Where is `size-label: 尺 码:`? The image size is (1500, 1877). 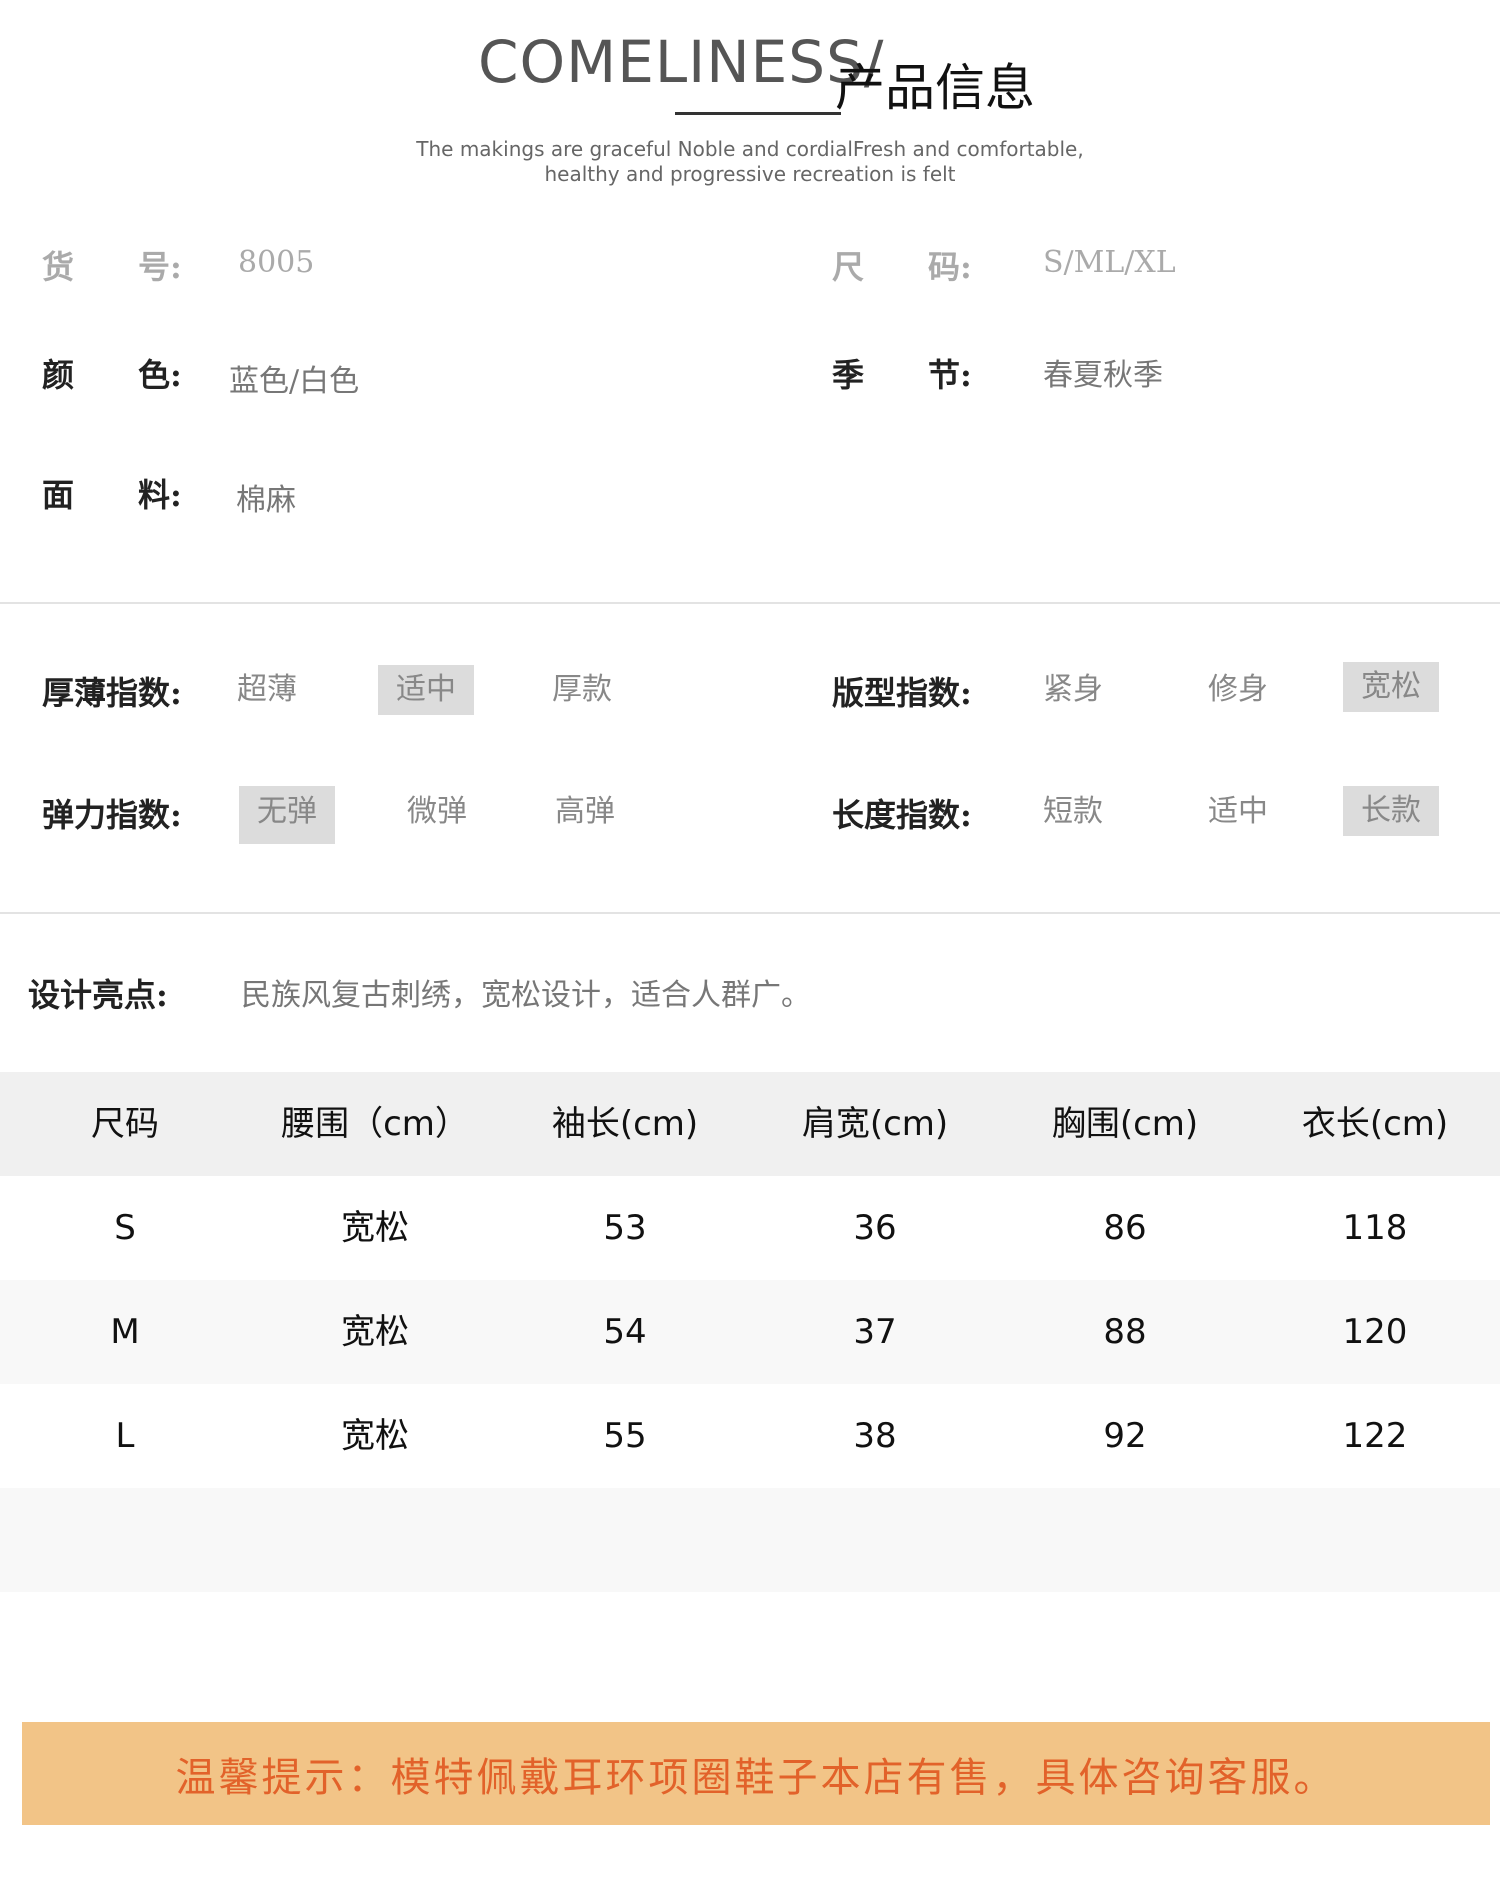
size-label: 尺 码: is located at coordinates (902, 267).